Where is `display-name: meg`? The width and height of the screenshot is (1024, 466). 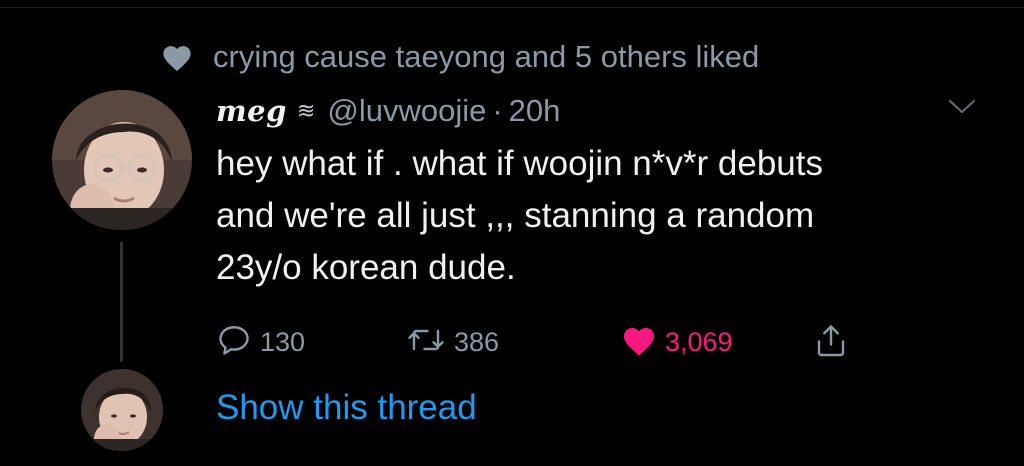 display-name: meg is located at coordinates (251, 111).